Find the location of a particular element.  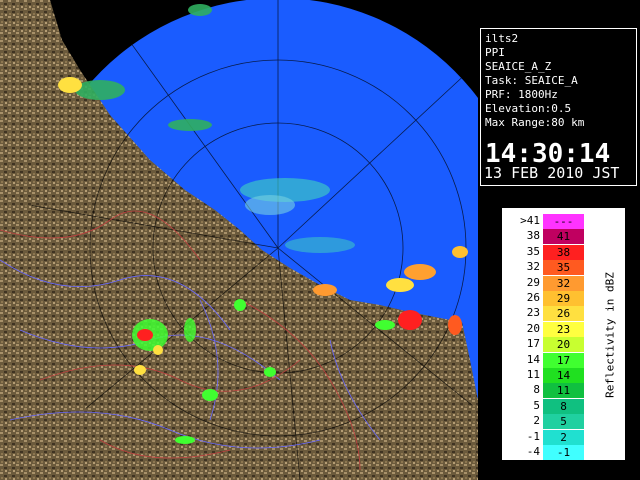

legend-row: 23 26 is located at coordinates (550, 314).